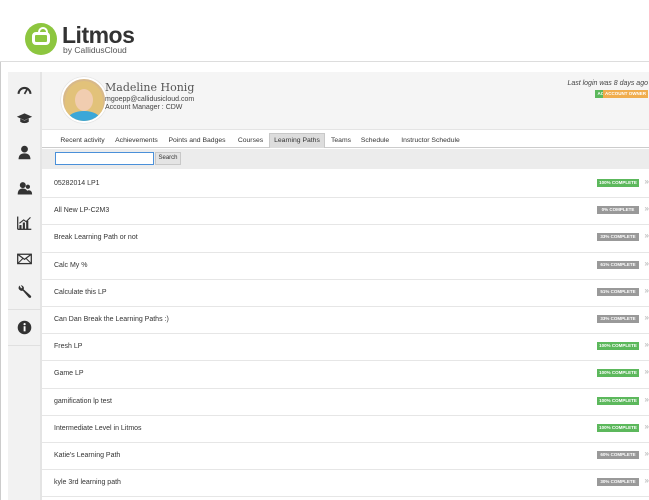 Image resolution: width=649 pixels, height=500 pixels. I want to click on tab-instructor-schedule: Instructor Schedule, so click(430, 140).